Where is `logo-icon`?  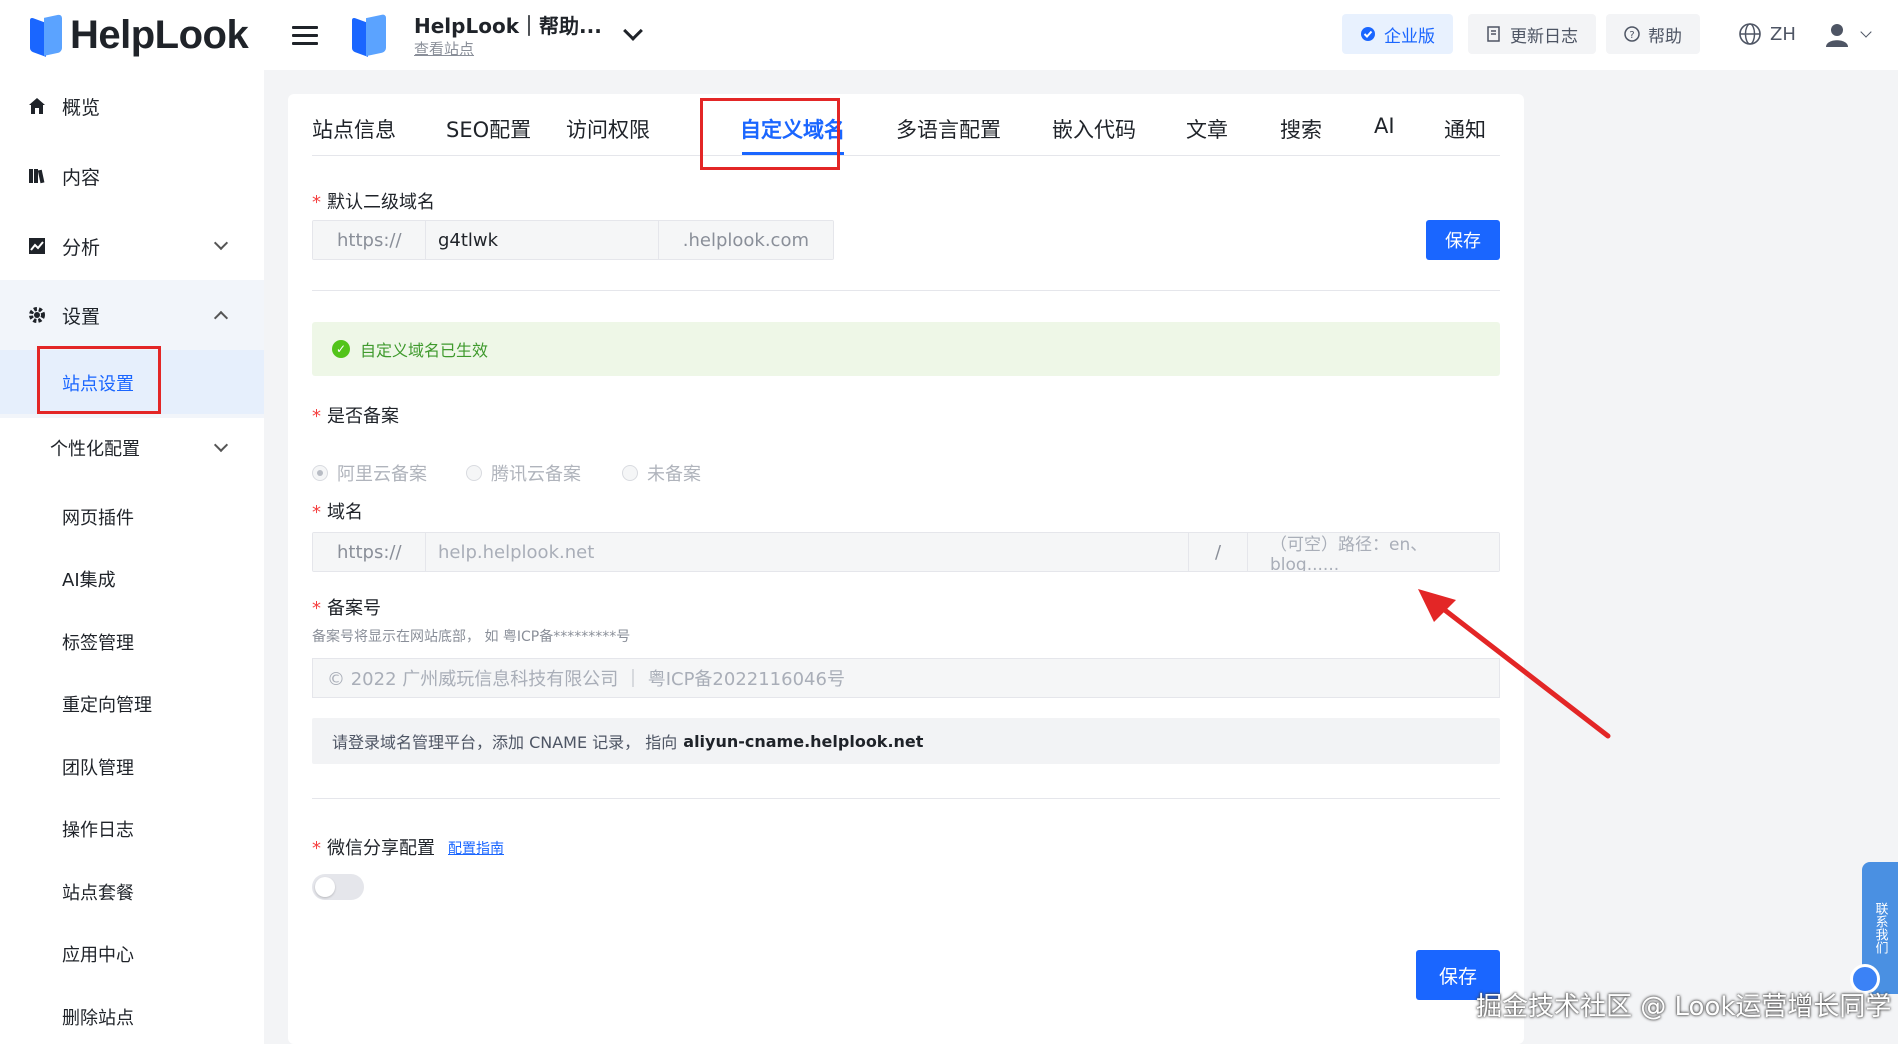
logo-icon is located at coordinates (47, 35).